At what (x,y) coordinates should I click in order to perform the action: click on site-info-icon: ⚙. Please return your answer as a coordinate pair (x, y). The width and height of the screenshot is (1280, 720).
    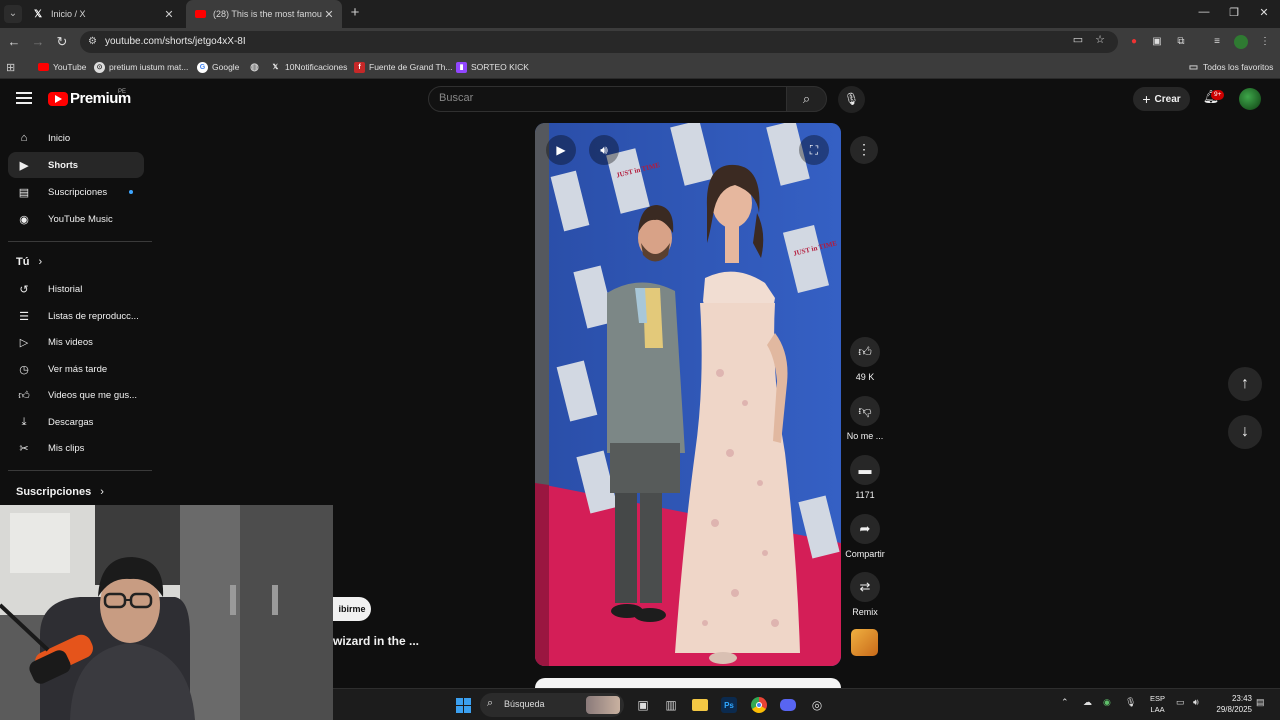
    Looking at the image, I should click on (94, 42).